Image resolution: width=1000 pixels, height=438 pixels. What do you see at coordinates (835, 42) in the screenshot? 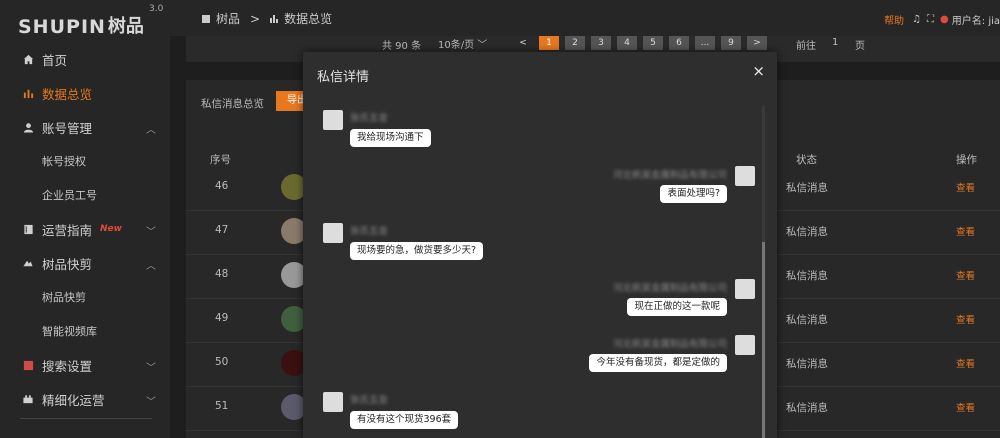
I see `goto-page-input: 1` at bounding box center [835, 42].